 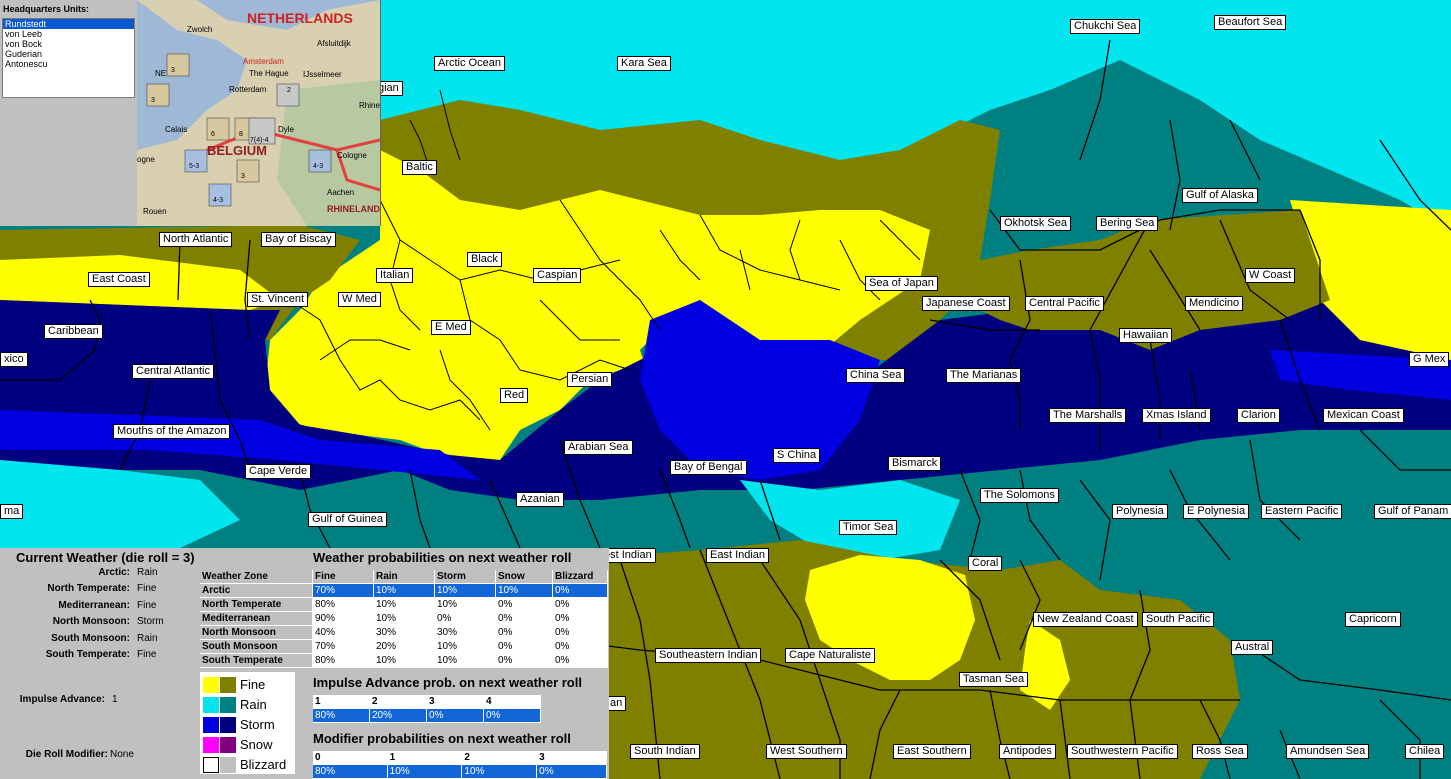 I want to click on counter-label: 2, so click(x=289, y=90).